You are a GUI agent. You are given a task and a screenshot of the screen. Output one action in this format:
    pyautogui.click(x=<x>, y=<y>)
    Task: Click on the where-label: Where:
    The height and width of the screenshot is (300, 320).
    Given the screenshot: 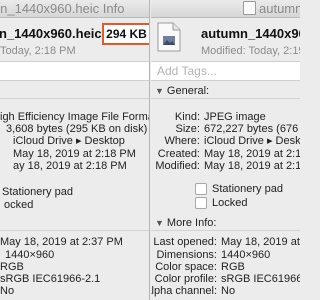 What is the action you would take?
    pyautogui.click(x=182, y=141)
    